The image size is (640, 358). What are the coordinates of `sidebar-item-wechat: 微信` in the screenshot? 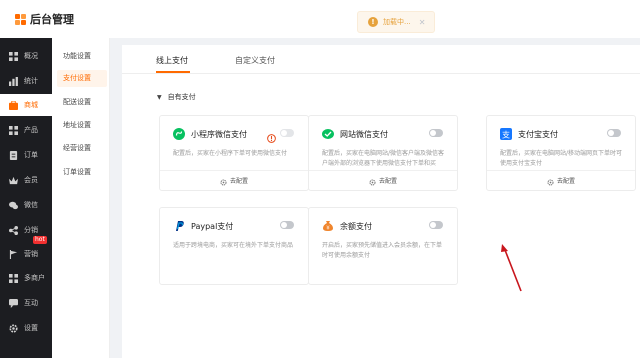 It's located at (26, 205).